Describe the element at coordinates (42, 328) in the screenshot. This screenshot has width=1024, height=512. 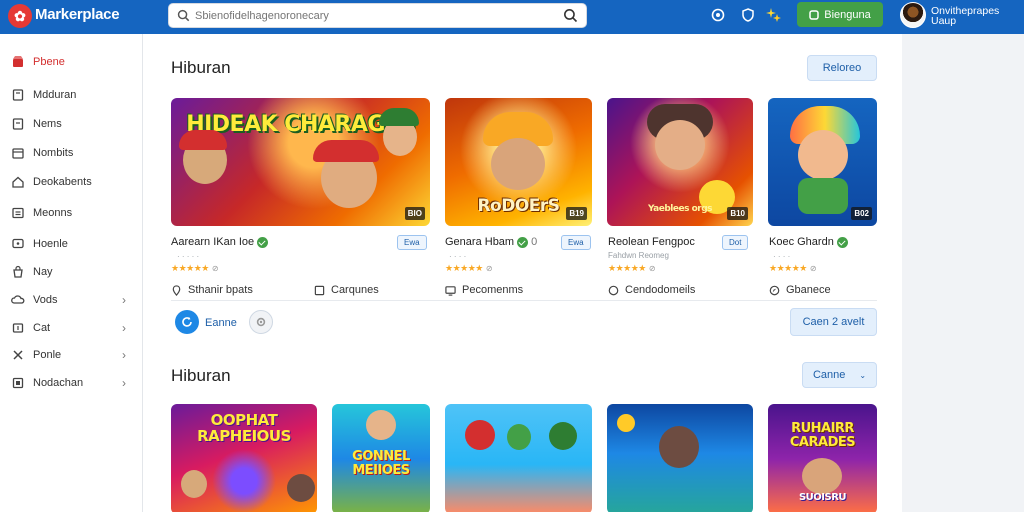
I see `sidebar-item-label: Cat` at that location.